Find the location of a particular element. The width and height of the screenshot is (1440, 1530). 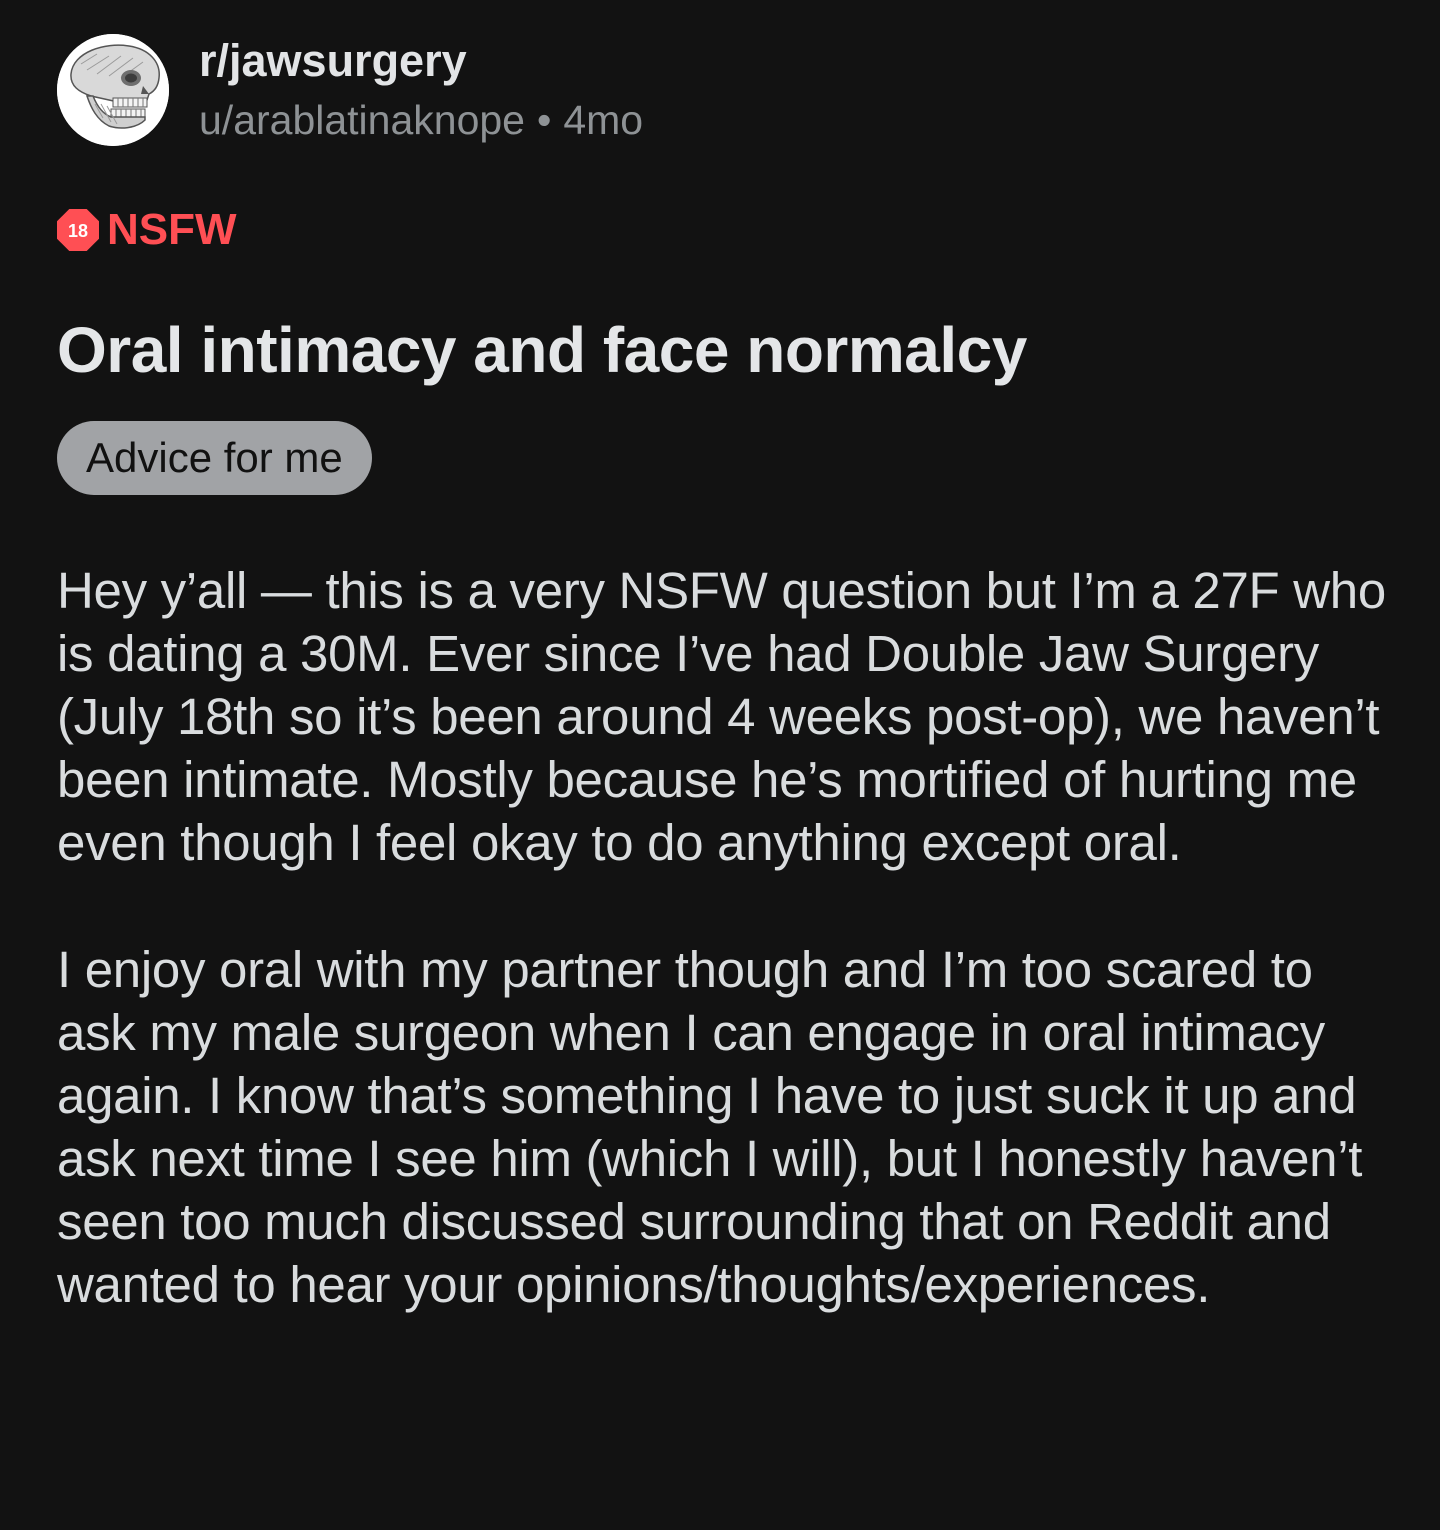

nsfw-tag: 18 NSFW is located at coordinates (722, 230).